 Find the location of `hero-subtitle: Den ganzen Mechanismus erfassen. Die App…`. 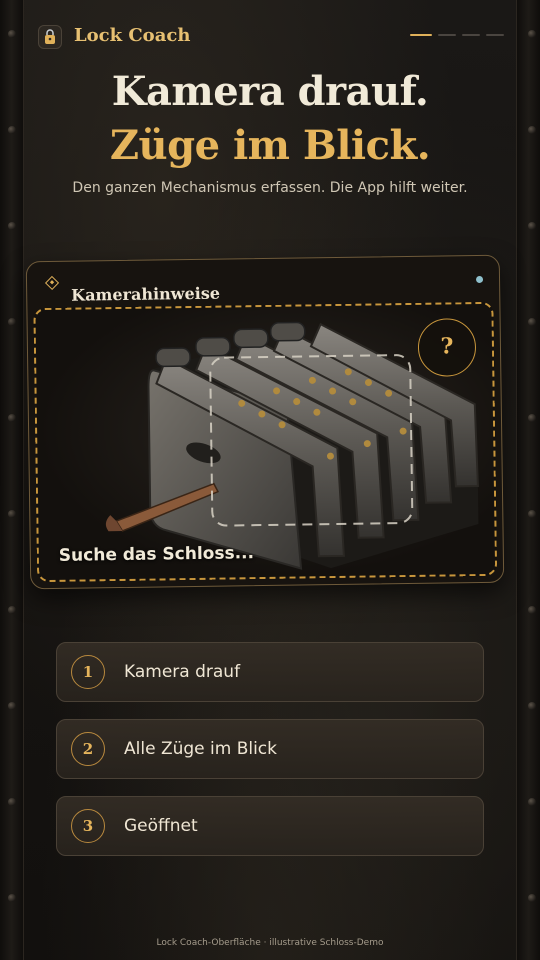

hero-subtitle: Den ganzen Mechanismus erfassen. Die App… is located at coordinates (270, 188).